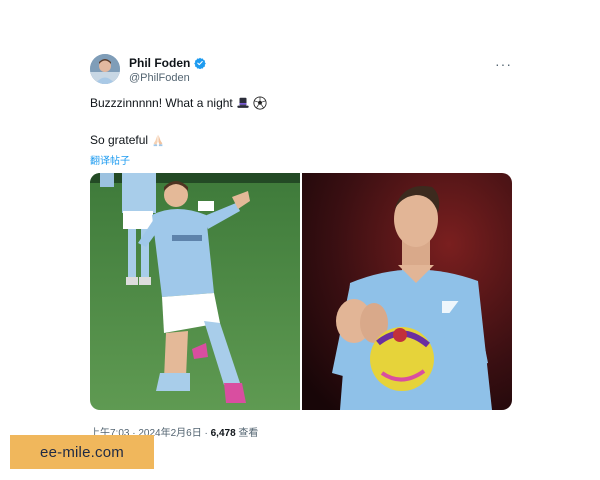 Image resolution: width=600 pixels, height=480 pixels. I want to click on more-options-icon: ···, so click(503, 64).